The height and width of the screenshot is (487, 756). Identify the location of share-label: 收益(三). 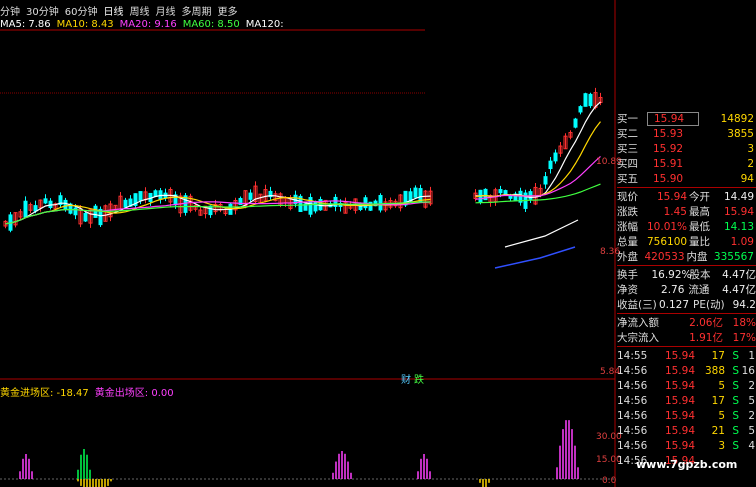
(637, 305).